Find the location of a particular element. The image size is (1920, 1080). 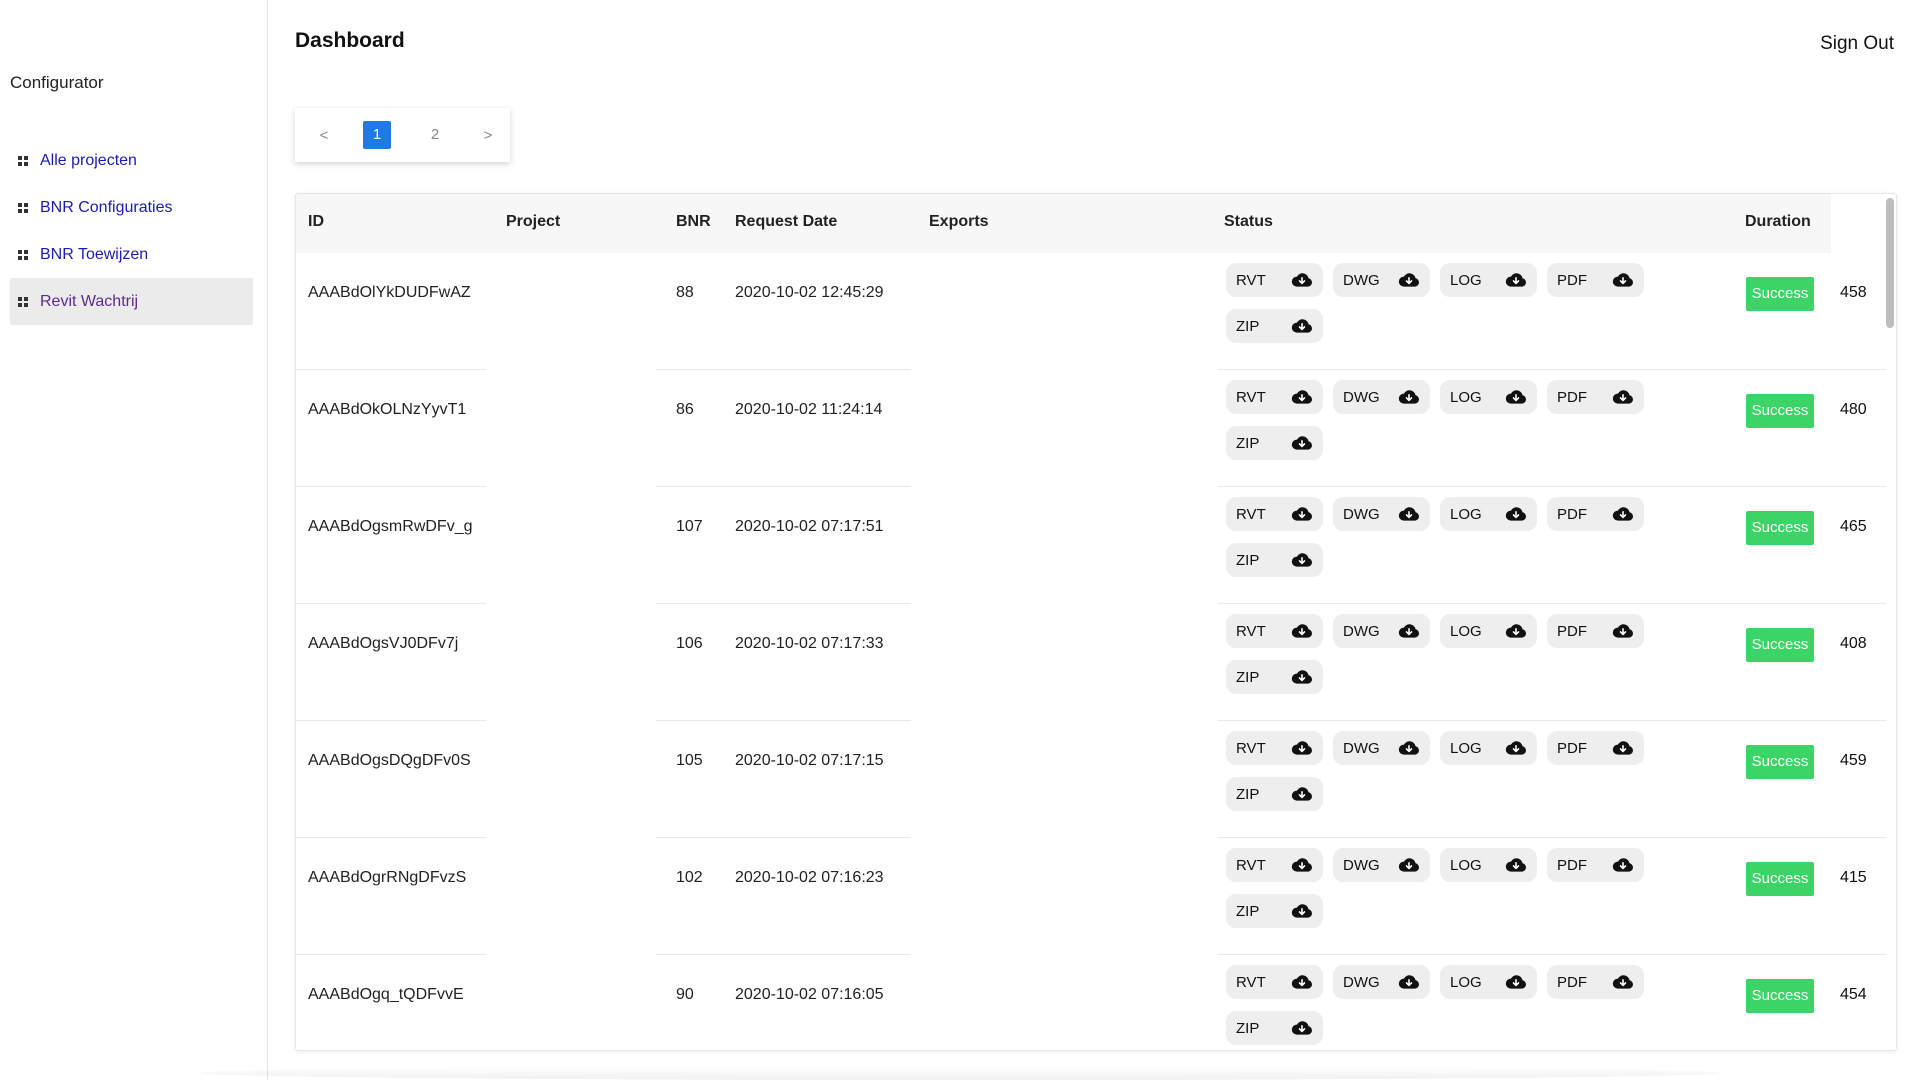

sidebar-item-revit-wachtrij: Revit Wachtrij is located at coordinates (131, 301).